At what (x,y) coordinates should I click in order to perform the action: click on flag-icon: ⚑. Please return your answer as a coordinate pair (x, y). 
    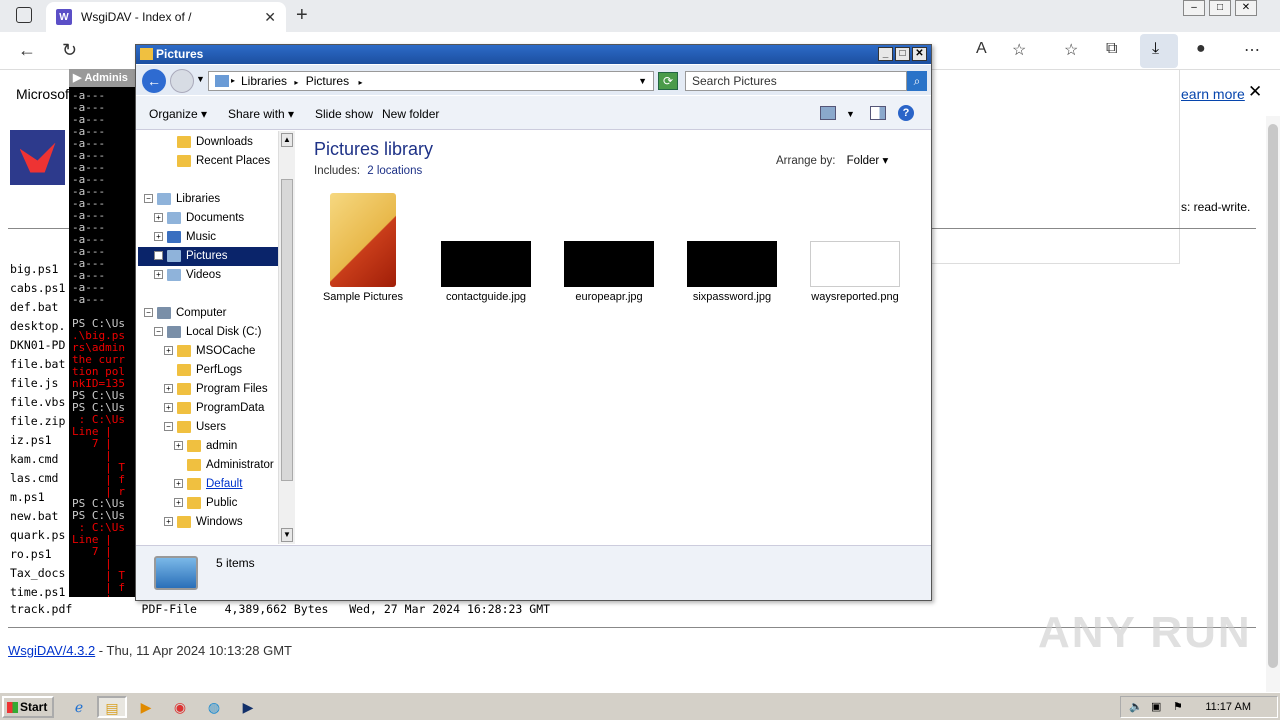
    Looking at the image, I should click on (1178, 707).